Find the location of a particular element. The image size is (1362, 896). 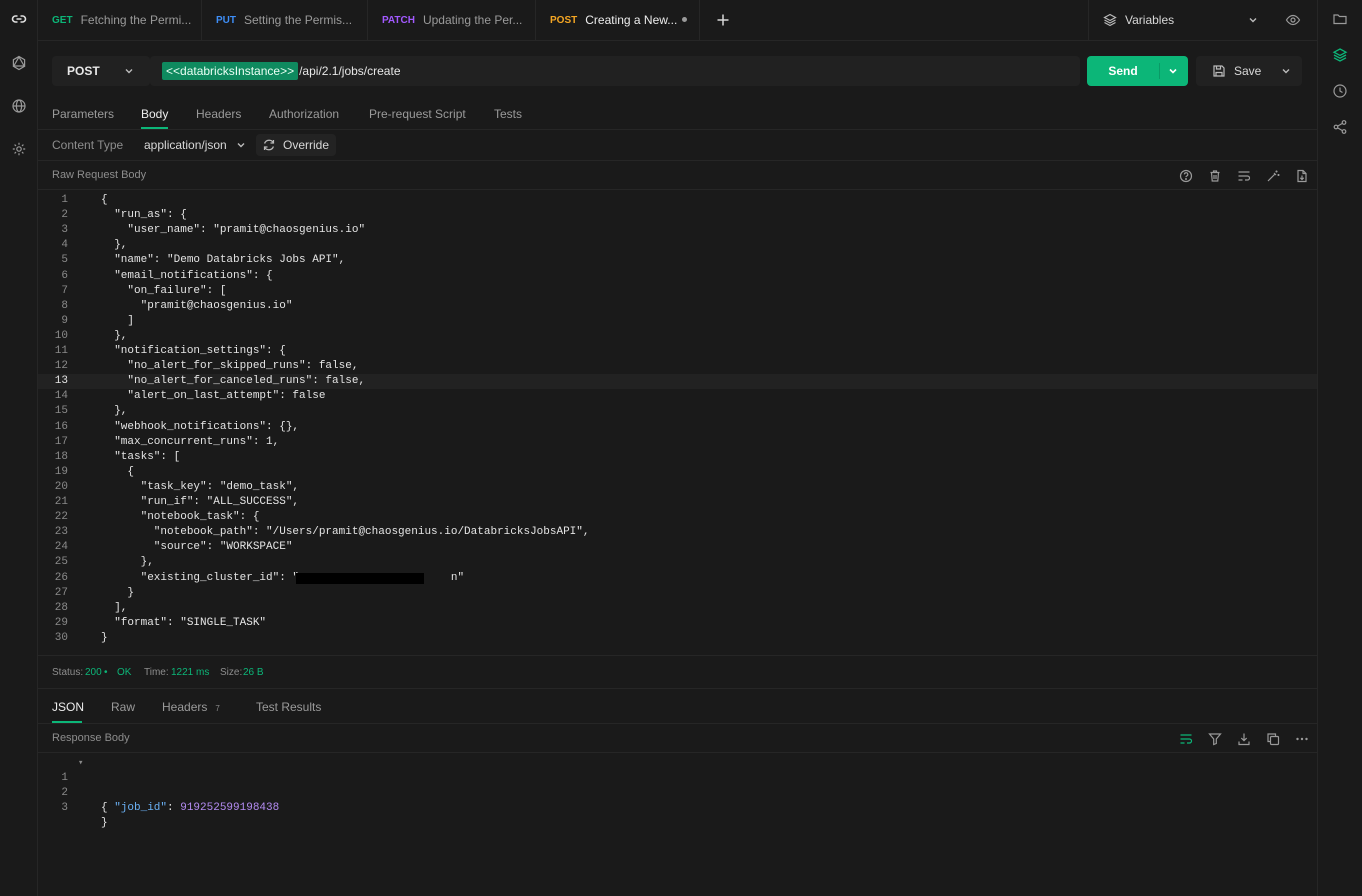

url-path: /api/2.1/jobs/create is located at coordinates (350, 71).